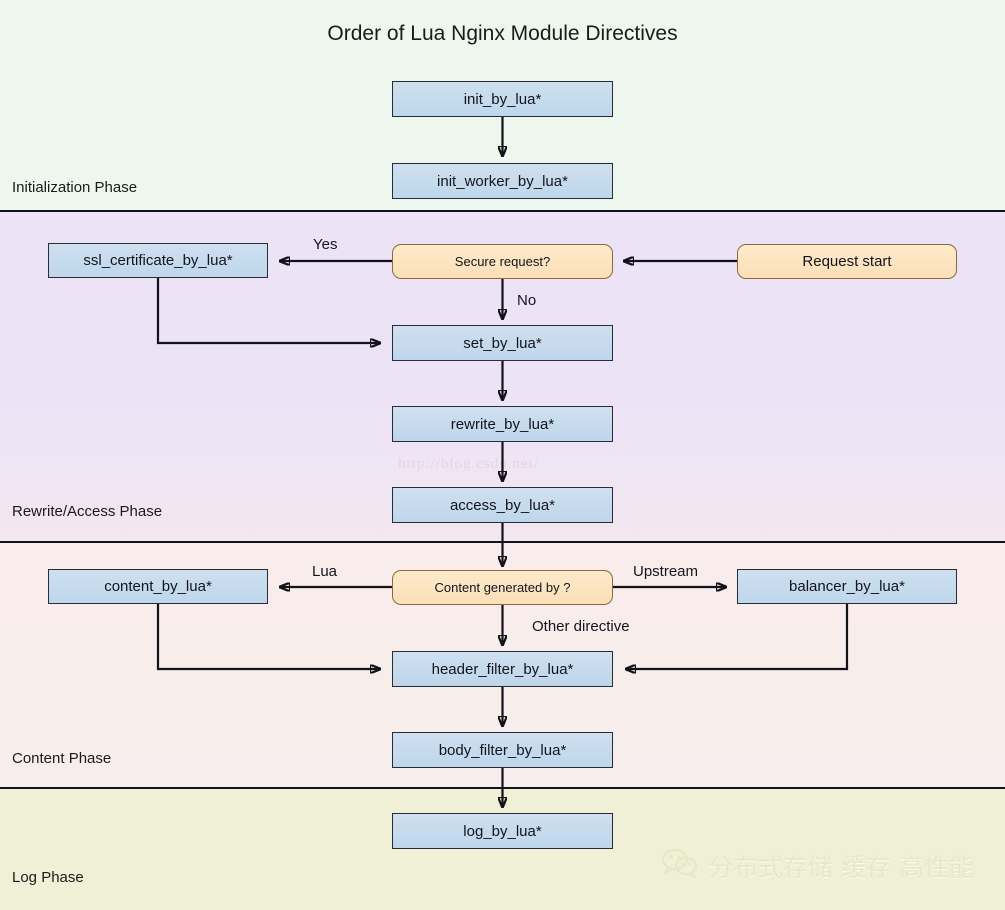 This screenshot has height=910, width=1005. I want to click on node-content-by-lua: content_by_lua*, so click(158, 586).